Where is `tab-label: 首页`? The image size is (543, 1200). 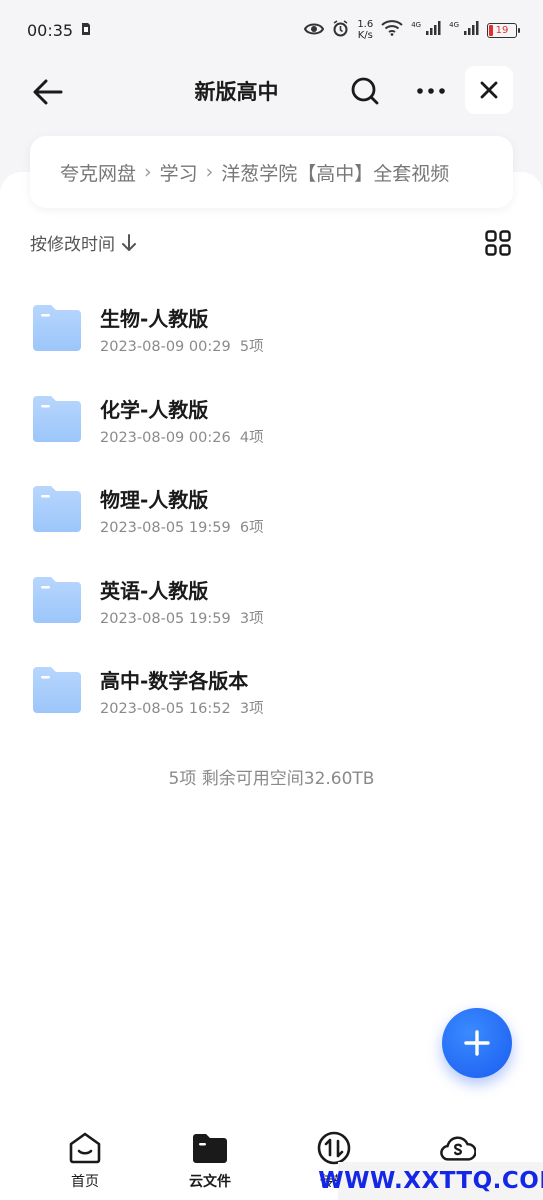 tab-label: 首页 is located at coordinates (85, 1182).